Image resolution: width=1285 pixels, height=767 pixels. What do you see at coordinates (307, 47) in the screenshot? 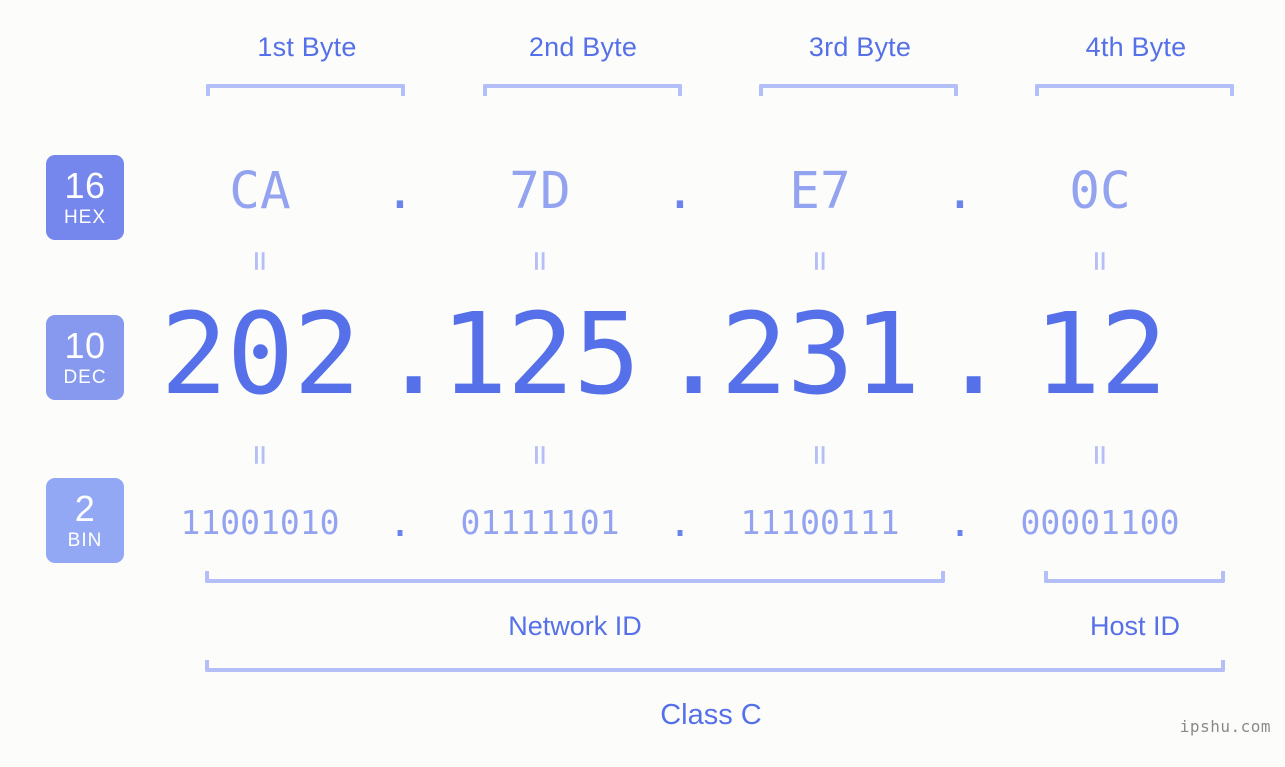
I see `byte-header-1: 1st Byte` at bounding box center [307, 47].